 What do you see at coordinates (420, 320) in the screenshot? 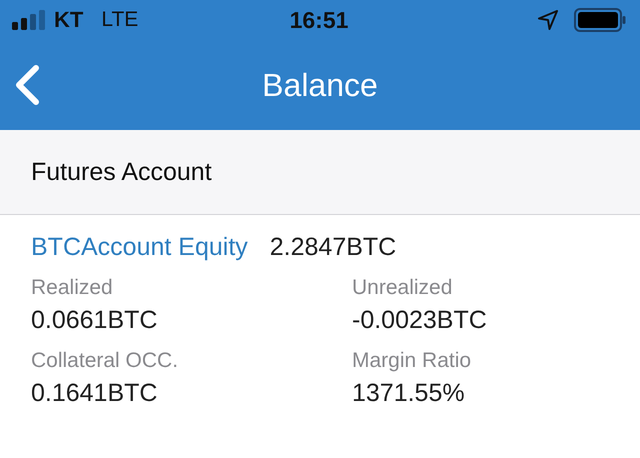
I see `metric-value: -0.0023BTC` at bounding box center [420, 320].